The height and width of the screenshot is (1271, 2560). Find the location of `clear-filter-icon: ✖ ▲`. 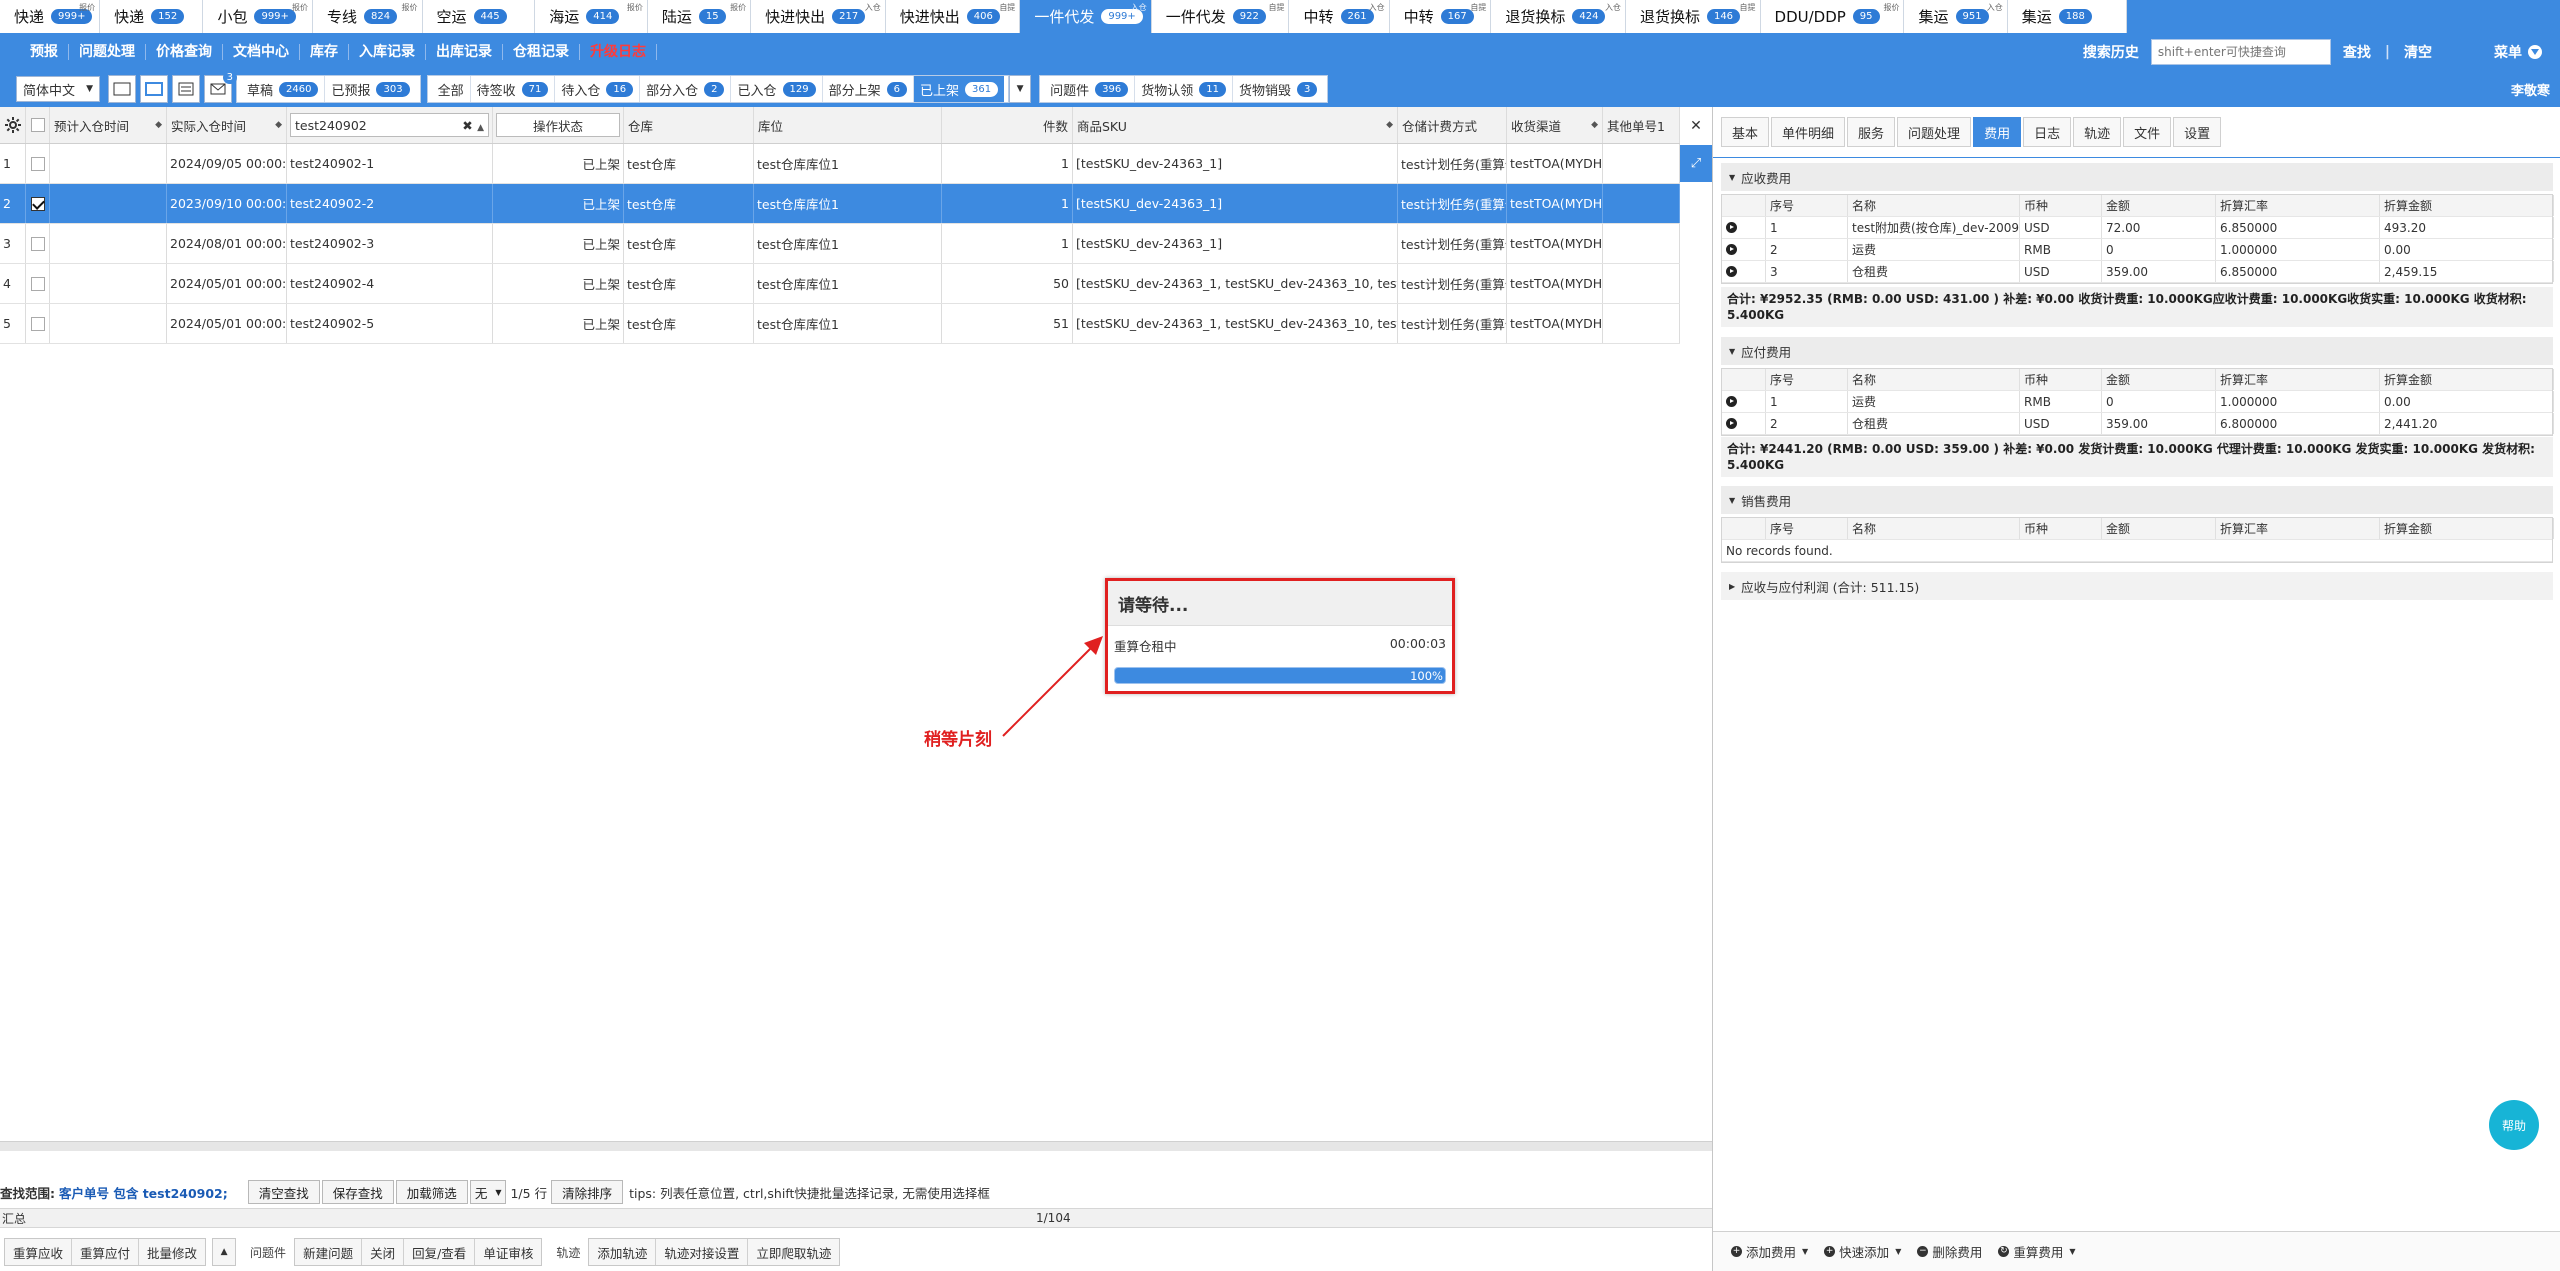

clear-filter-icon: ✖ ▲ is located at coordinates (473, 125).